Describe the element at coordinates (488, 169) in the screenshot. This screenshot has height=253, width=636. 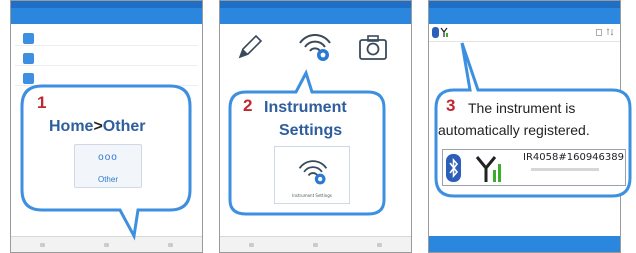
I see `signal-antenna-icon` at that location.